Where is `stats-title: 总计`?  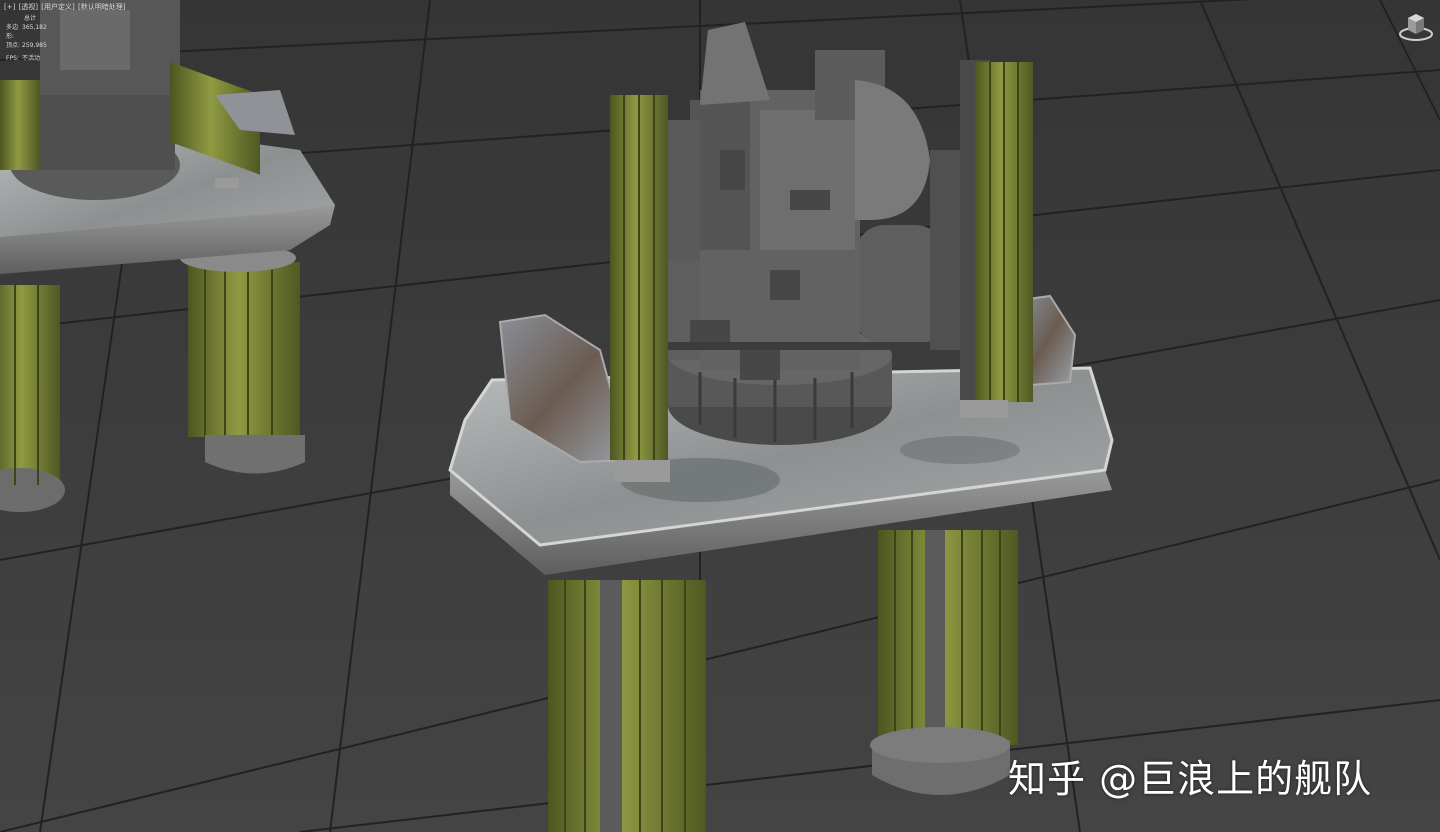
stats-title: 总计 is located at coordinates (30, 18).